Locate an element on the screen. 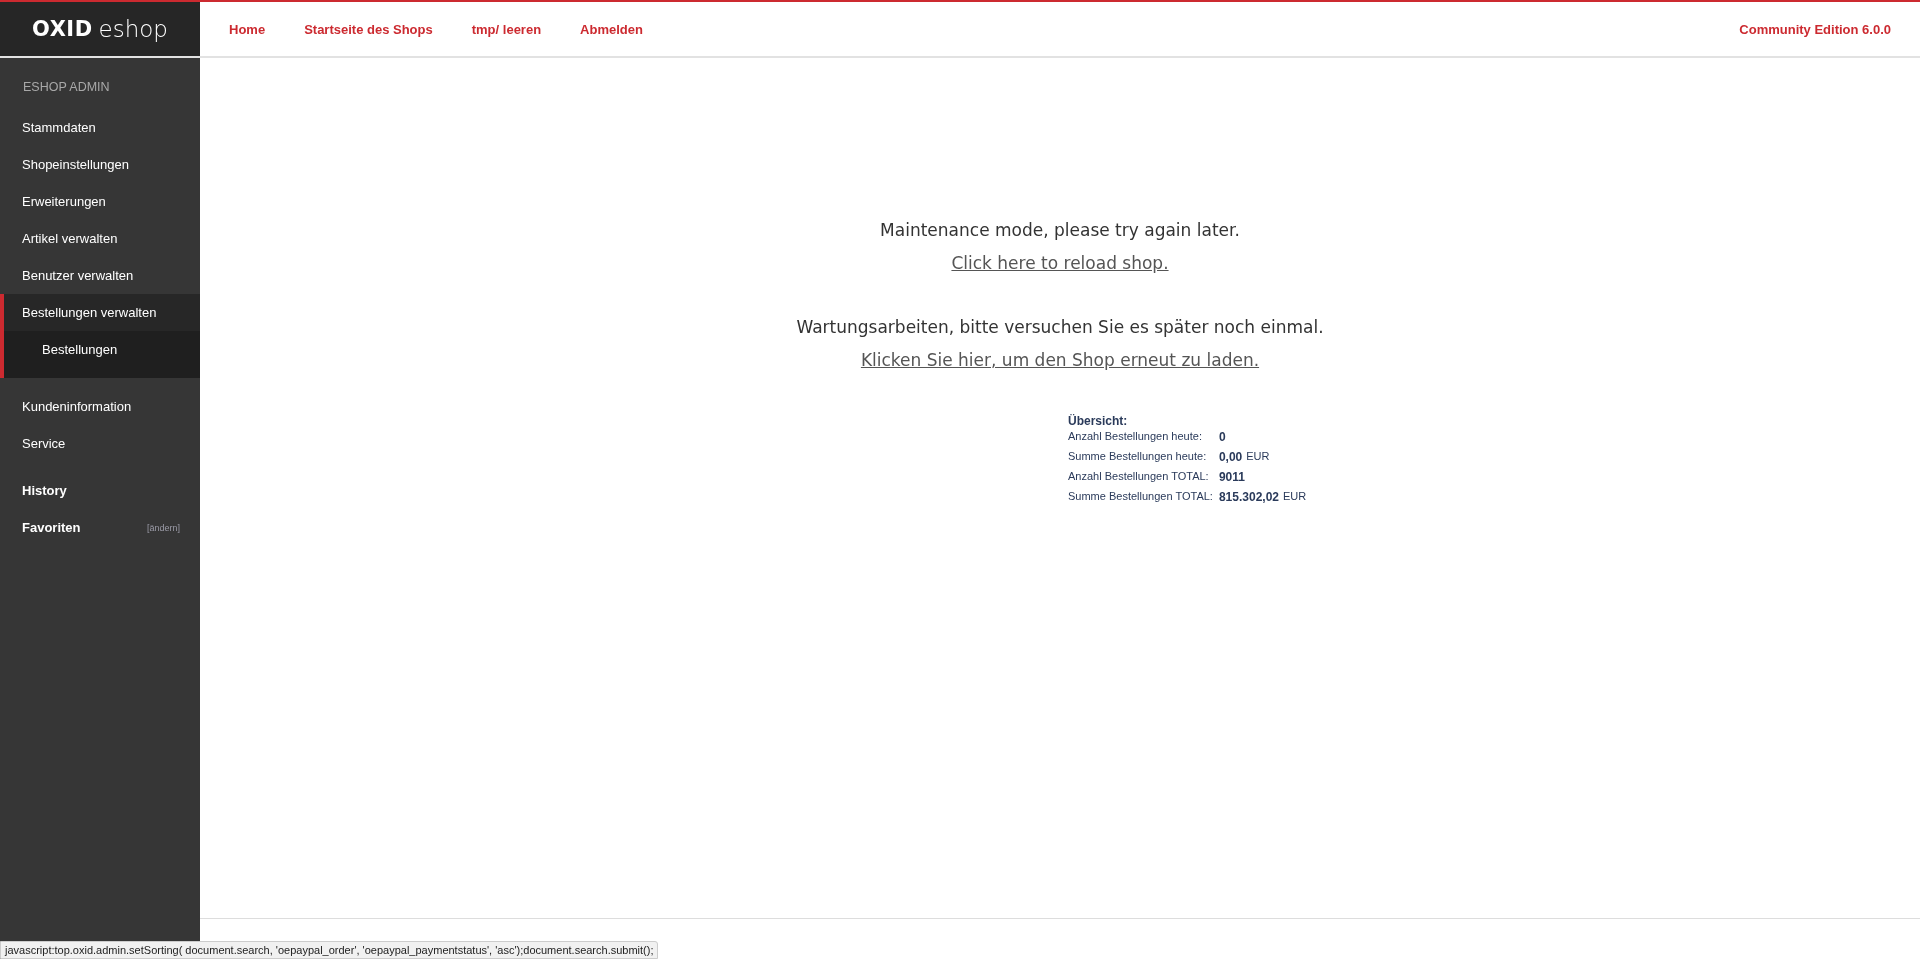  sidebar-item: Bestellungen verwalten is located at coordinates (102, 312).